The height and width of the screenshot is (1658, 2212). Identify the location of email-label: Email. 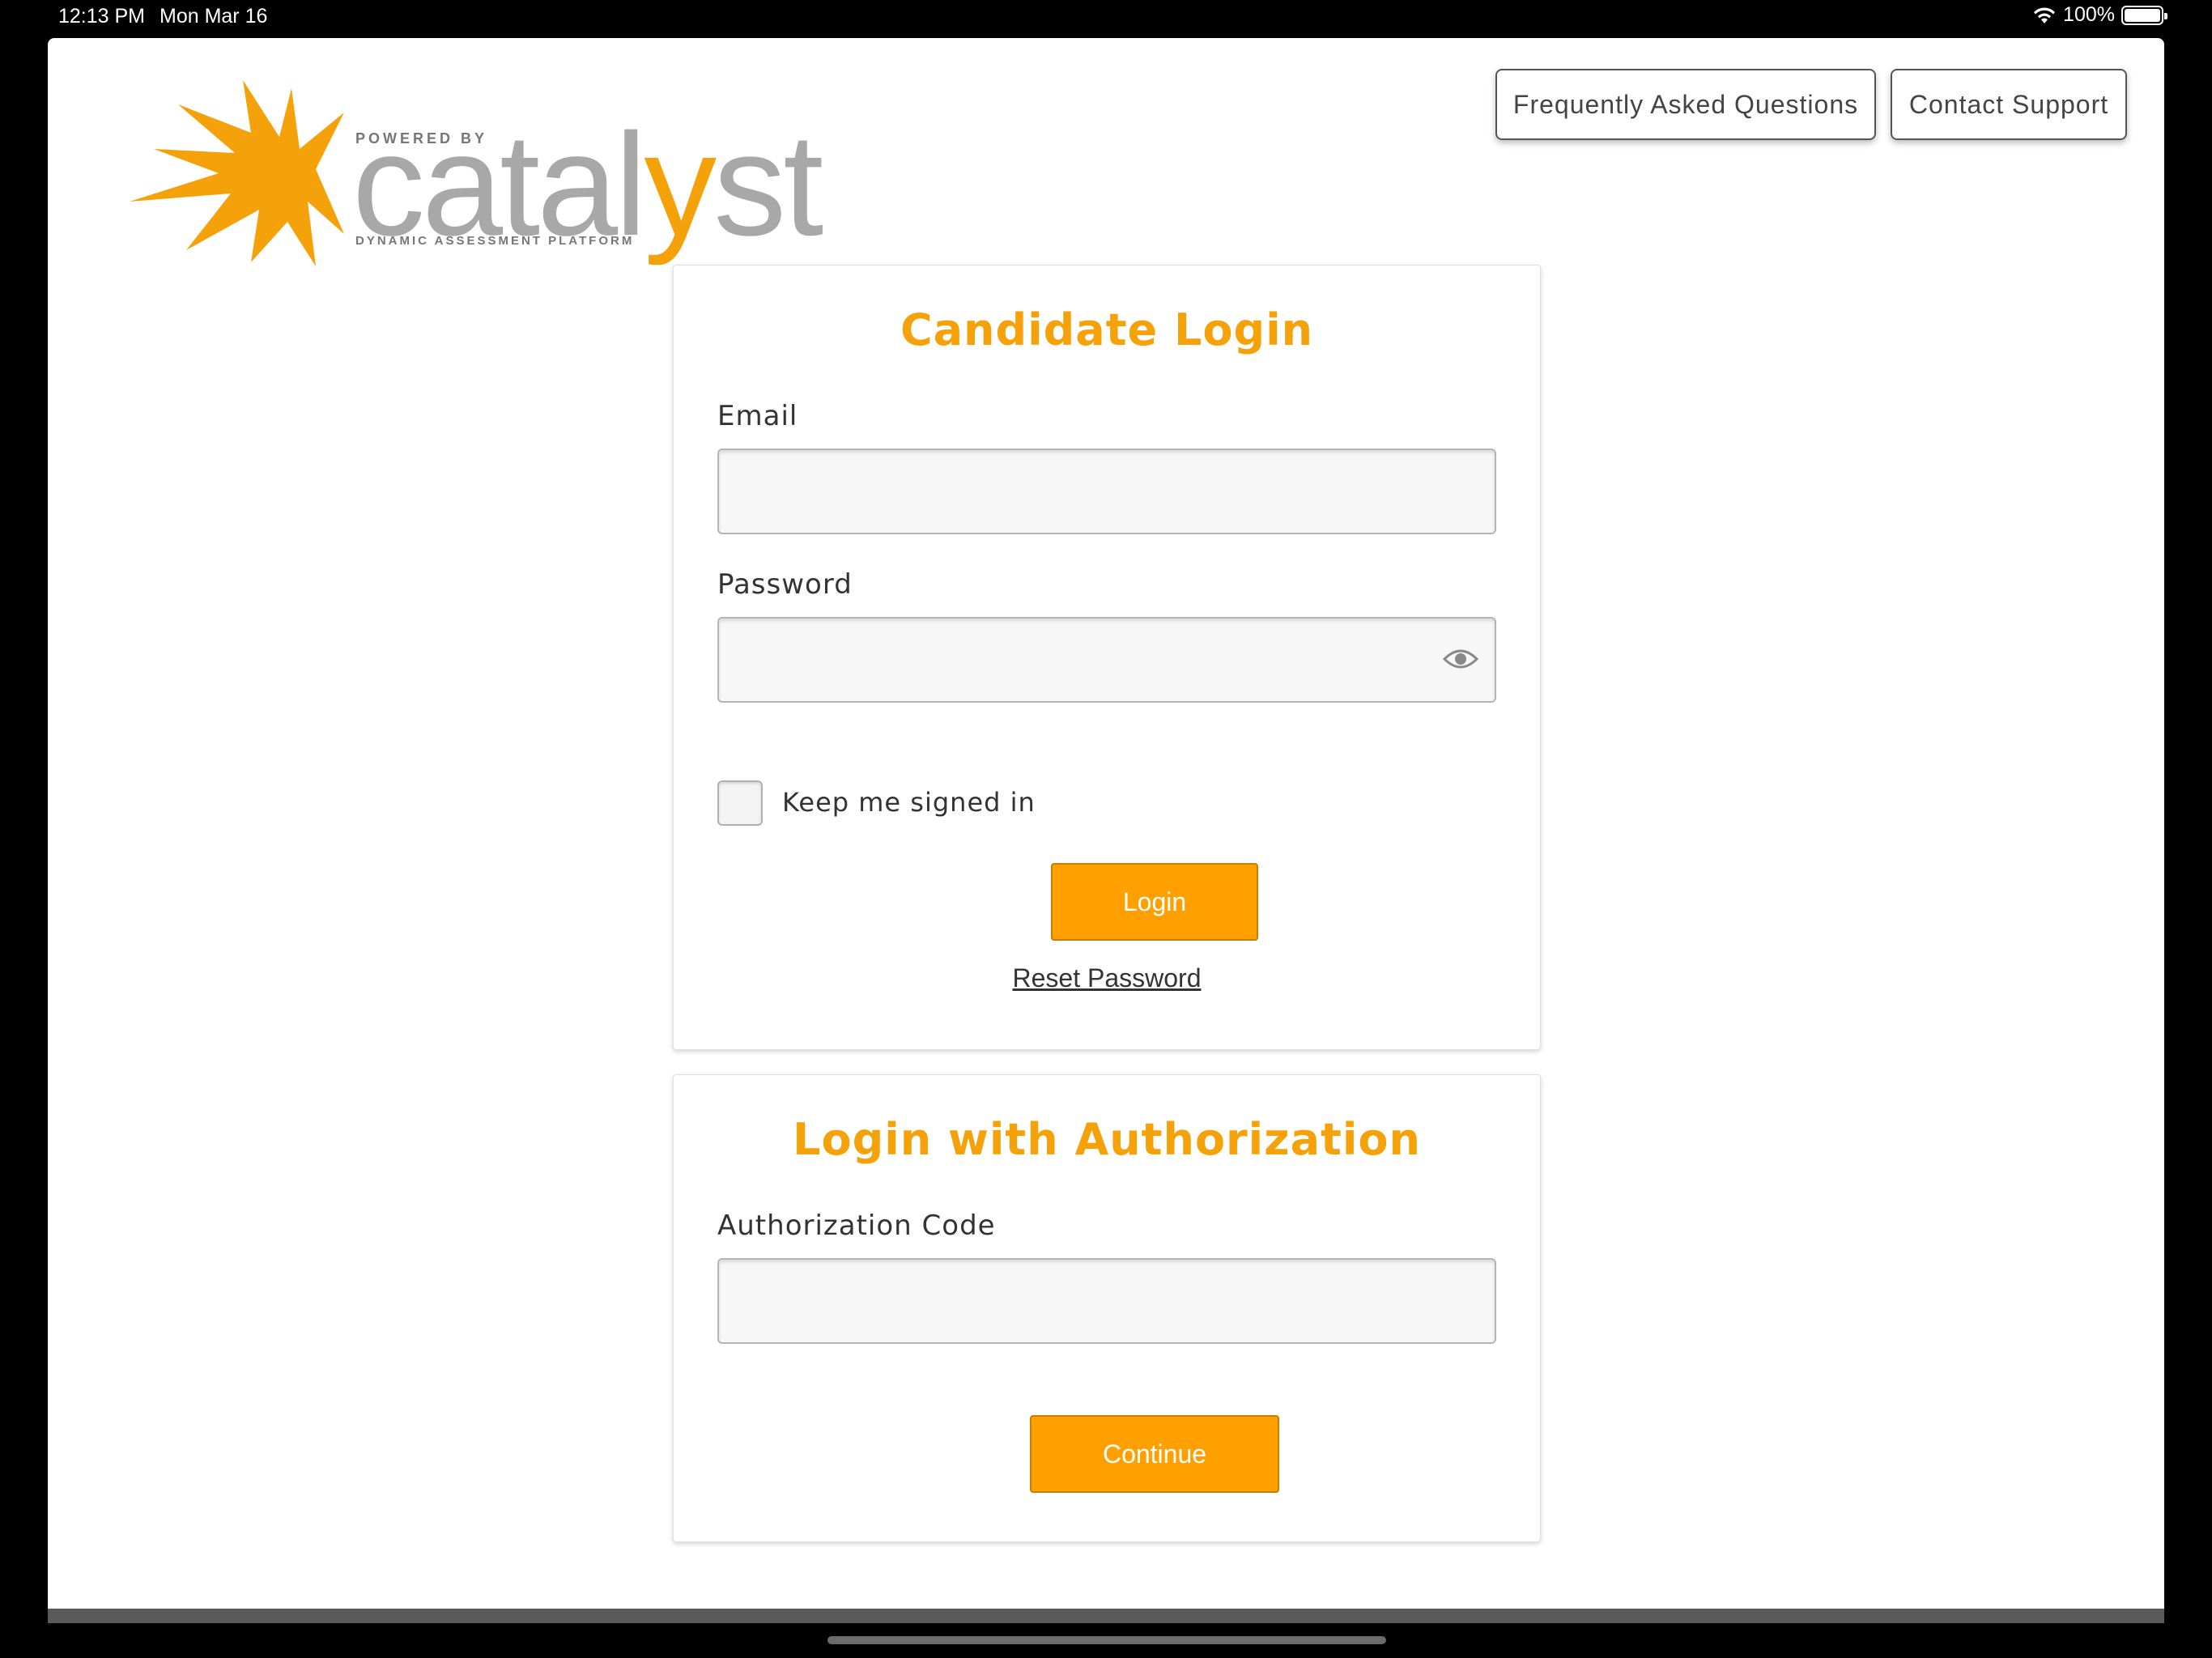
(758, 416).